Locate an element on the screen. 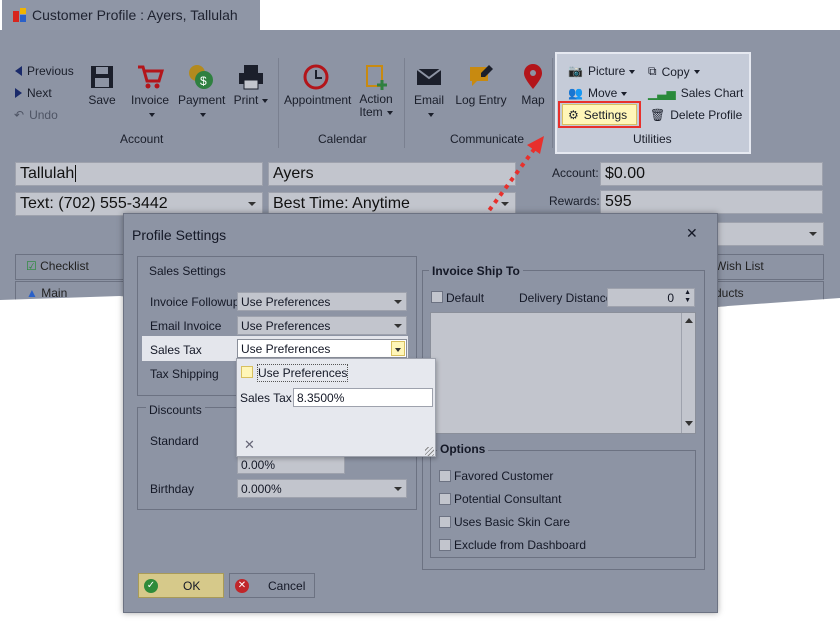 The width and height of the screenshot is (840, 632). picture-button: 📷 Picture is located at coordinates (601, 71).